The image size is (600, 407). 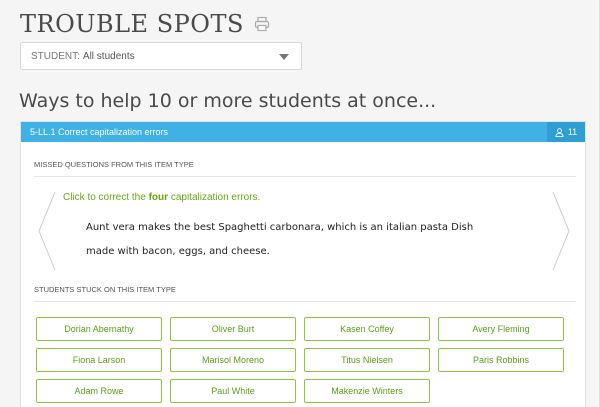 What do you see at coordinates (99, 360) in the screenshot?
I see `student-button: Fiona Larson` at bounding box center [99, 360].